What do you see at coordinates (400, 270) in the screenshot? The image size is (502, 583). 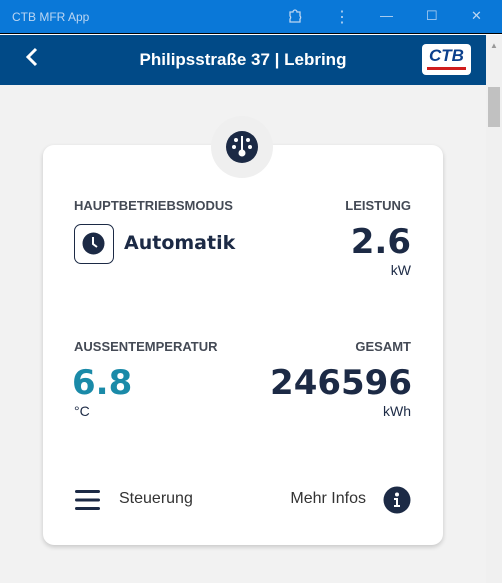 I see `power-unit: kW` at bounding box center [400, 270].